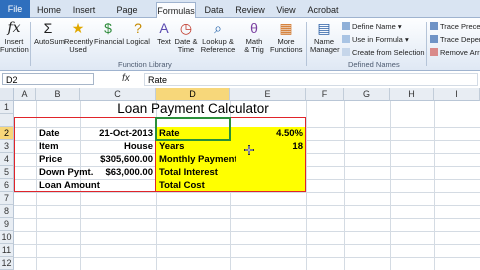 The image size is (480, 270). I want to click on autosum-label: AutoSum, so click(49, 41).